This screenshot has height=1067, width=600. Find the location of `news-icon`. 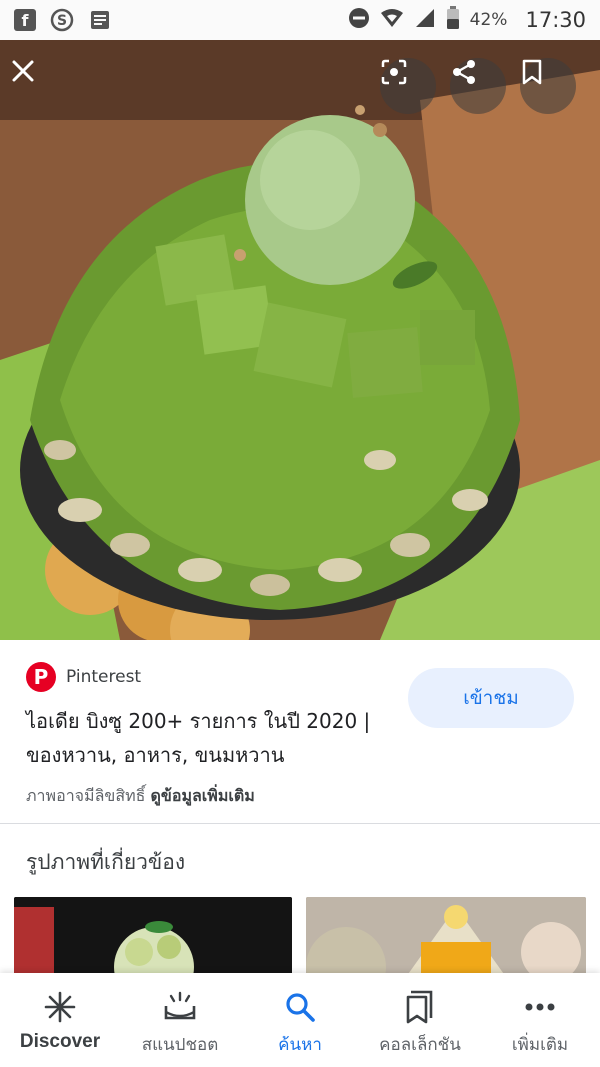

news-icon is located at coordinates (100, 20).